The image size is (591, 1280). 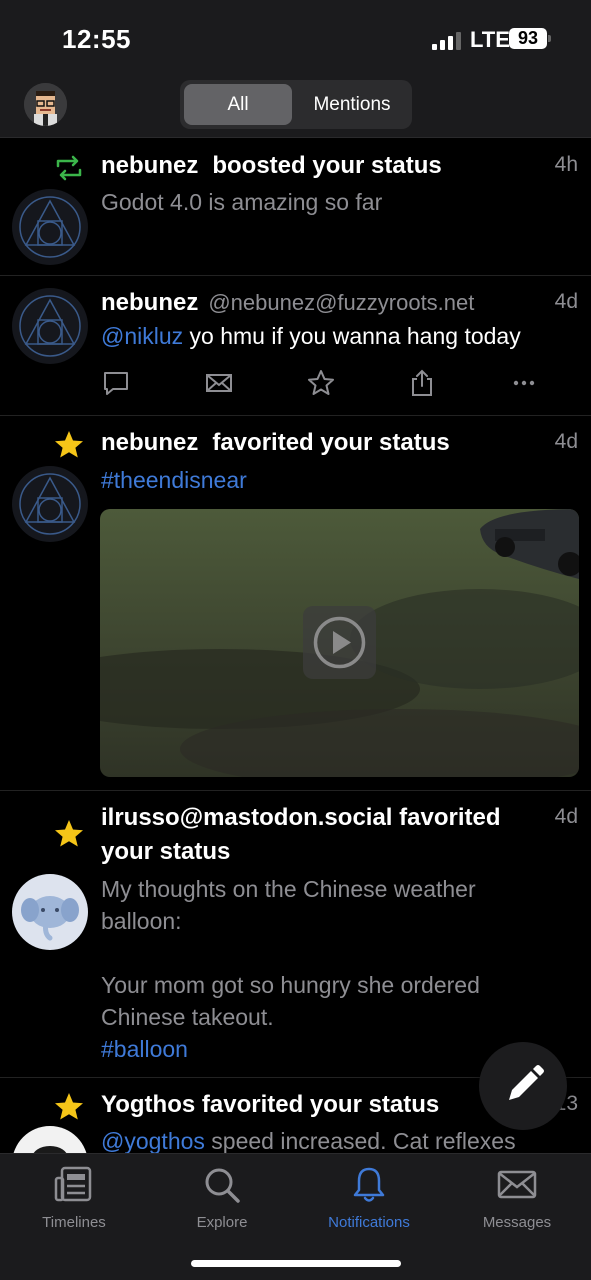 What do you see at coordinates (141, 921) in the screenshot?
I see `status-line: balloon:` at bounding box center [141, 921].